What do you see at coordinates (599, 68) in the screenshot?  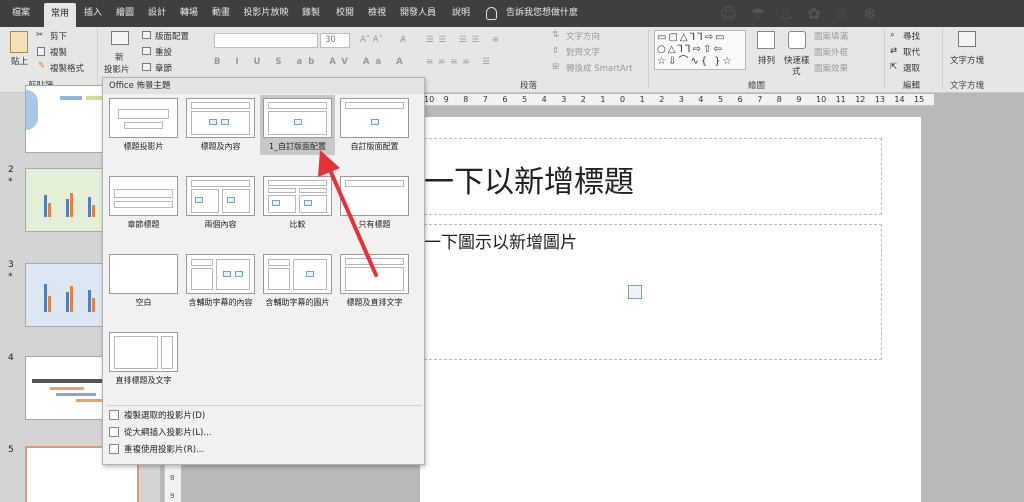 I see `convert-smartart-button: 轉換成 SmartArt` at bounding box center [599, 68].